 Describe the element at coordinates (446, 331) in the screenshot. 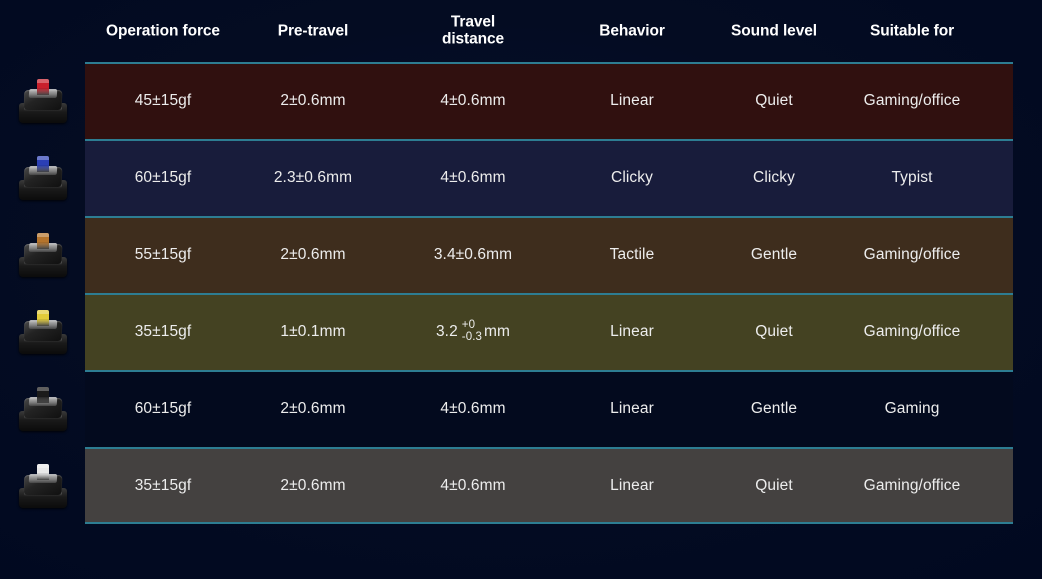

I see `travel-distance-base: 3.2` at that location.